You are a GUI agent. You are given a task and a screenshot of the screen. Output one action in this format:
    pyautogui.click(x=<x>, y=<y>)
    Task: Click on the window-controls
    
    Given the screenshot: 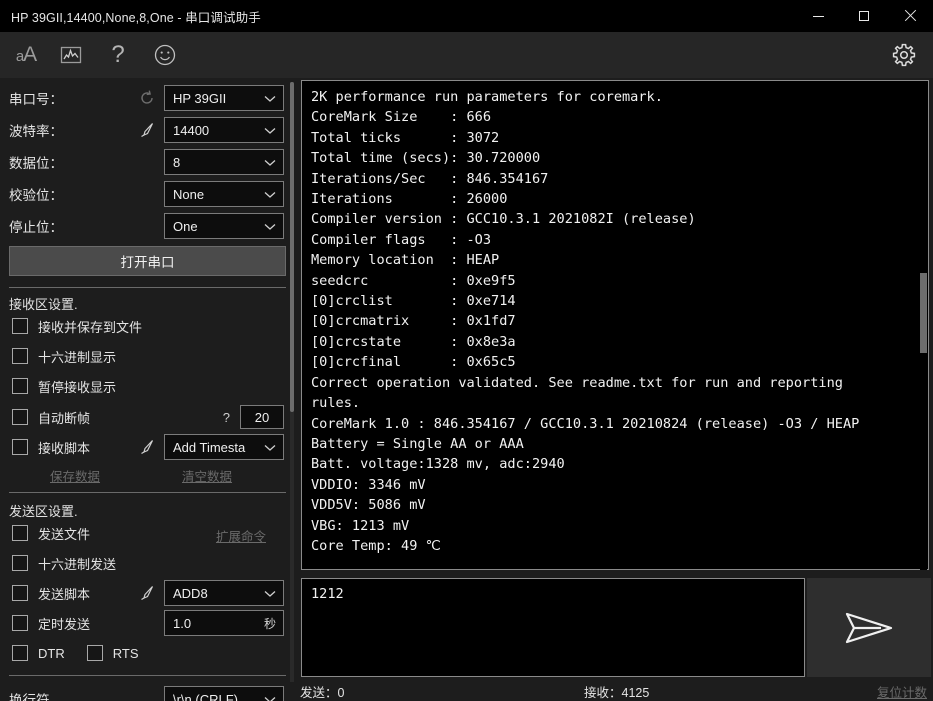 What is the action you would take?
    pyautogui.click(x=864, y=16)
    